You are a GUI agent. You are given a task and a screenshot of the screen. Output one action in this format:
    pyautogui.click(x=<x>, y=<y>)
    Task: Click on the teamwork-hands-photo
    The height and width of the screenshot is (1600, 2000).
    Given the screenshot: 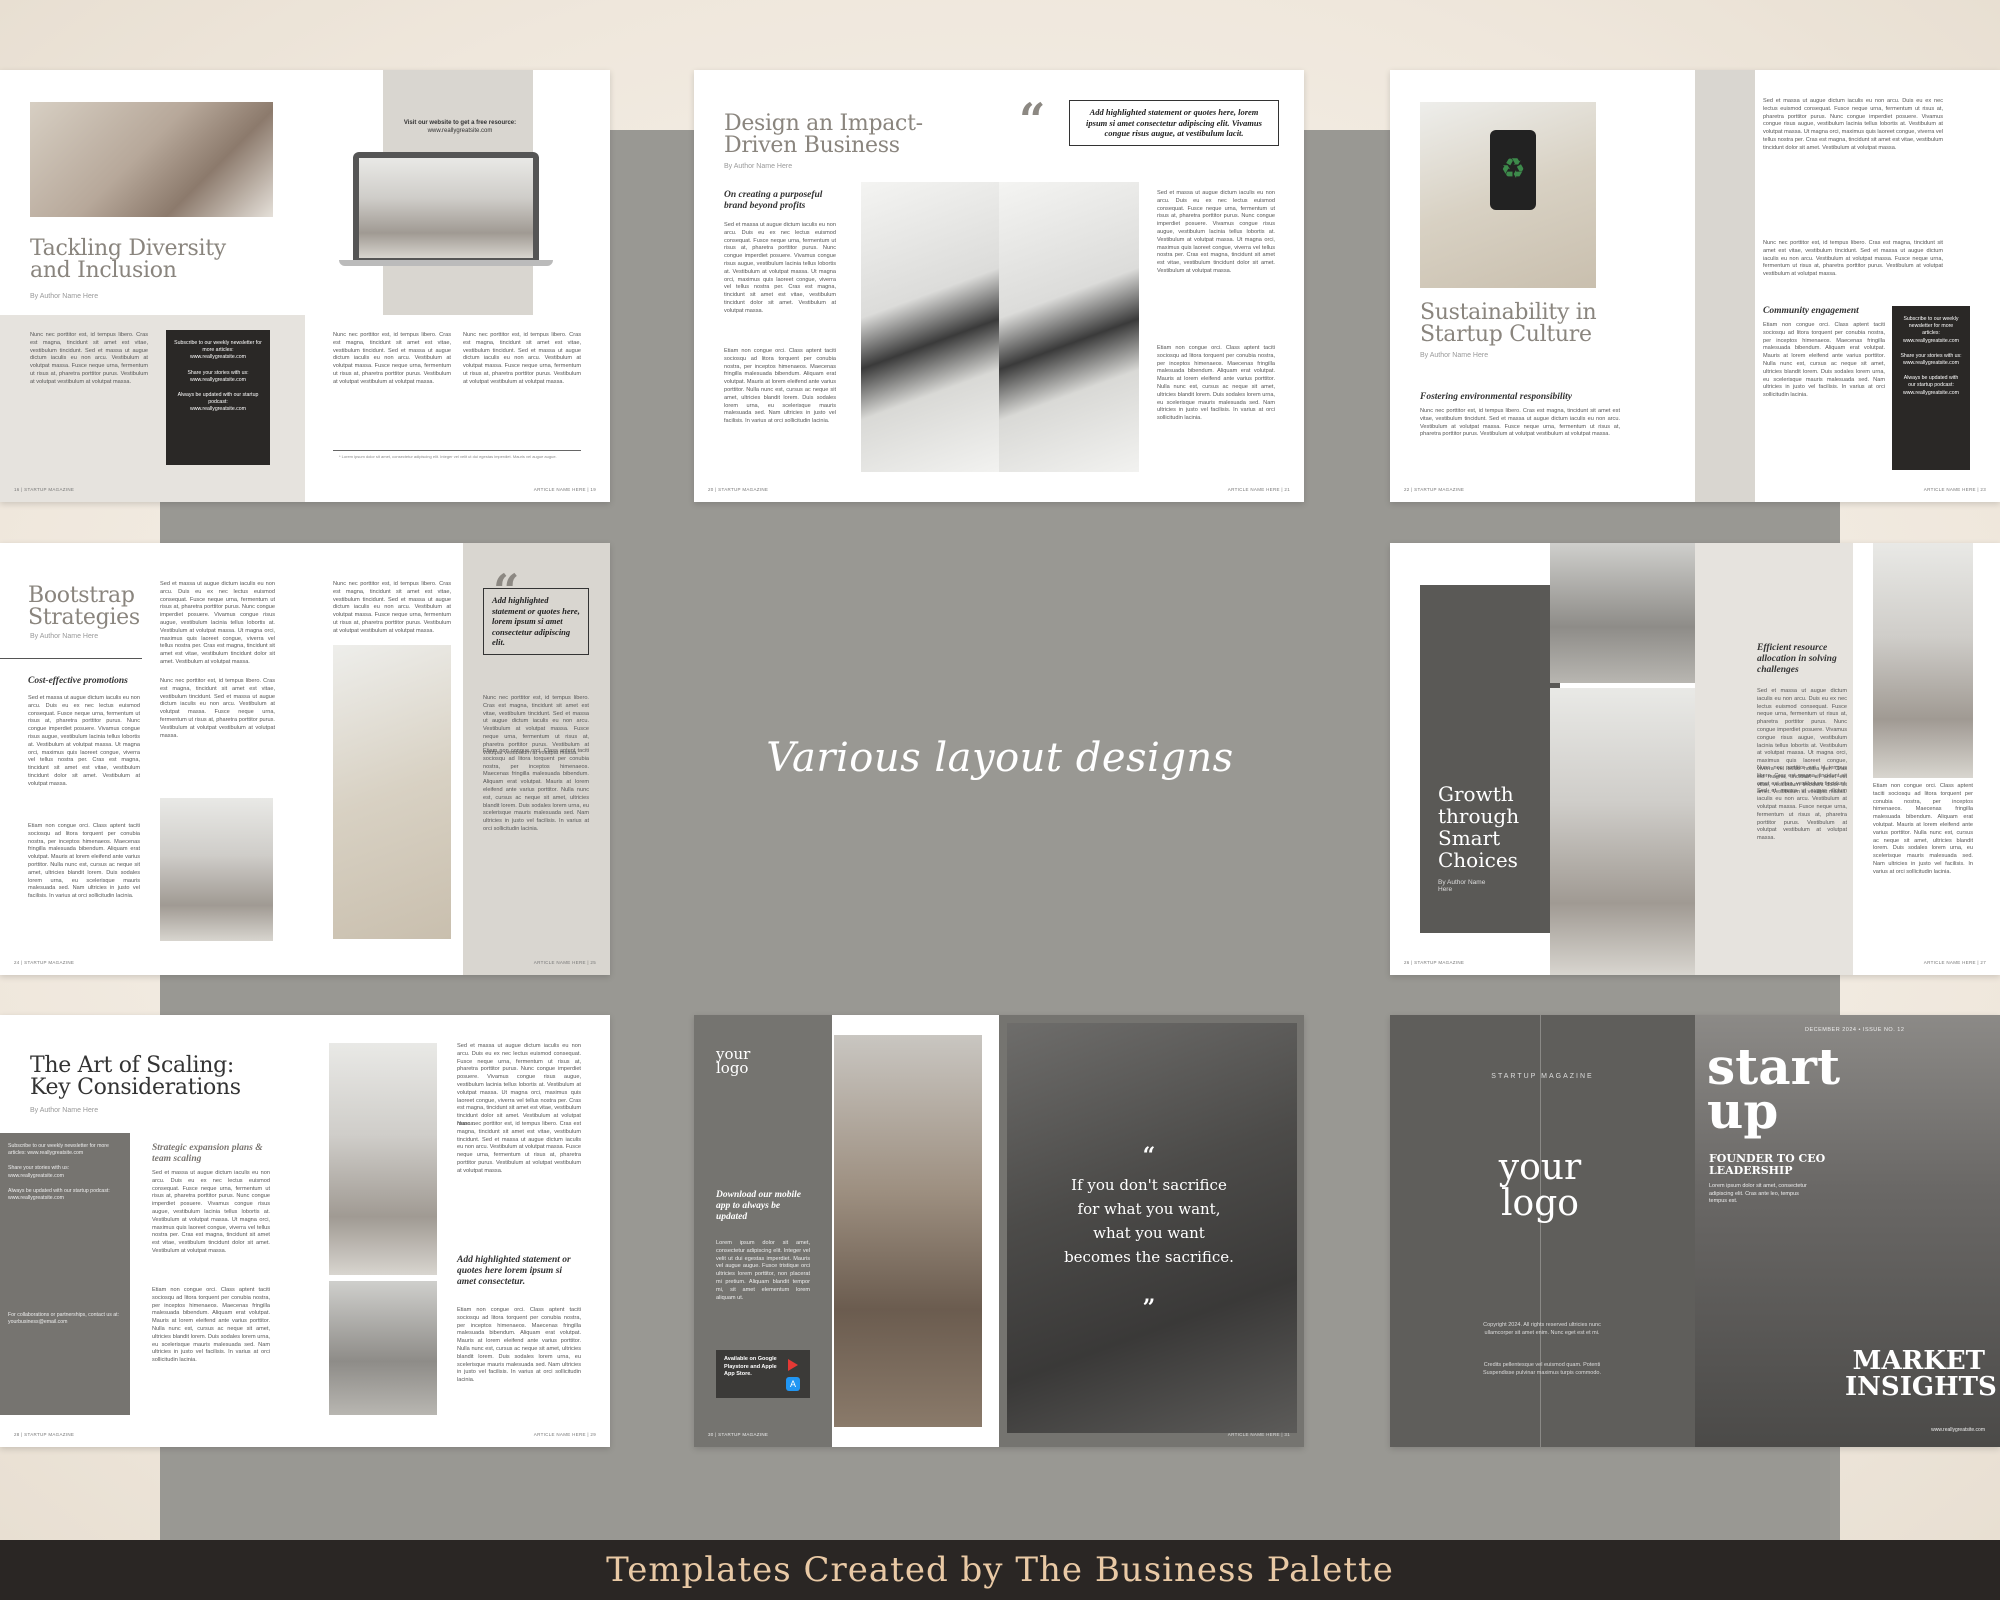 What is the action you would take?
    pyautogui.click(x=151, y=159)
    